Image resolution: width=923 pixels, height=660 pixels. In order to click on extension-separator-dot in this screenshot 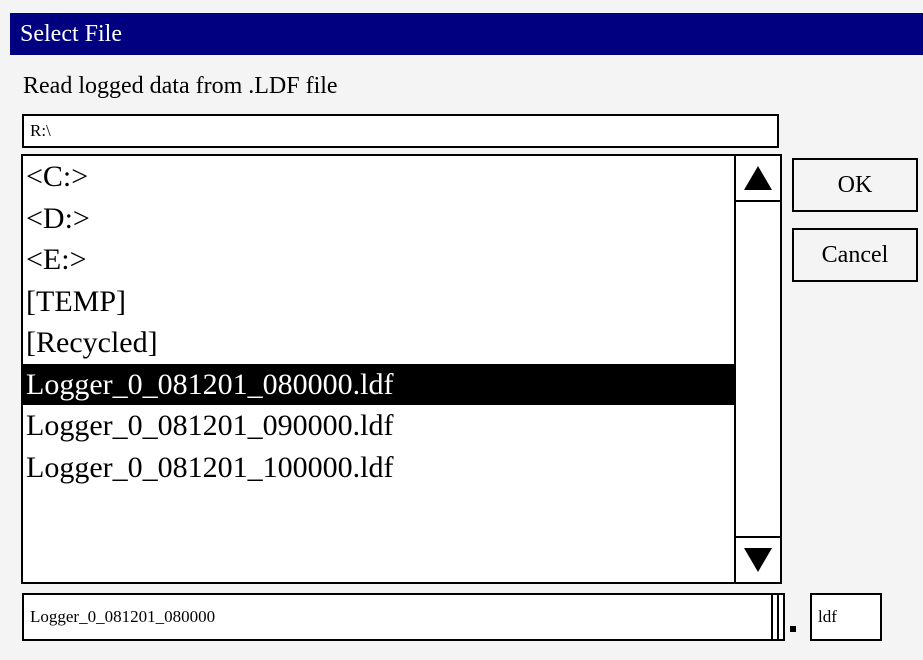, I will do `click(793, 629)`.